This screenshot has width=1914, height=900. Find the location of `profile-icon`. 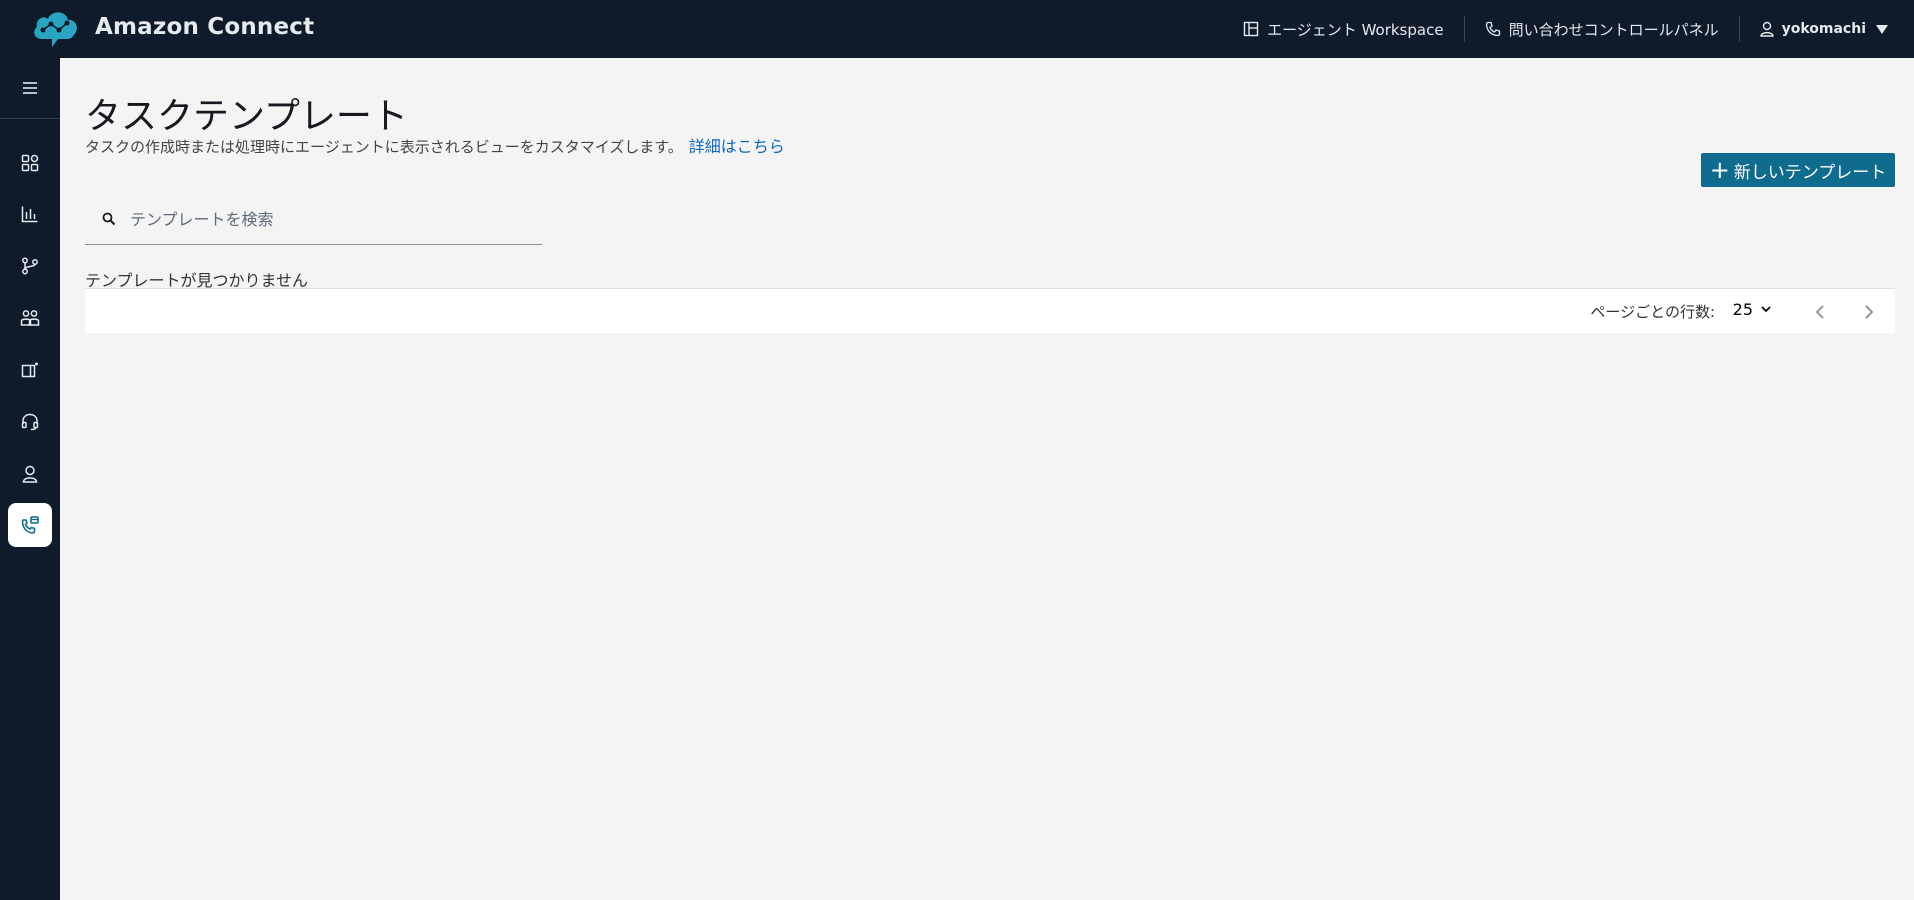

profile-icon is located at coordinates (30, 474).